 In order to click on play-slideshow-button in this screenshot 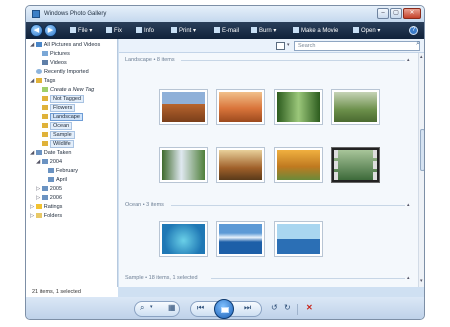, I will do `click(224, 309)`.